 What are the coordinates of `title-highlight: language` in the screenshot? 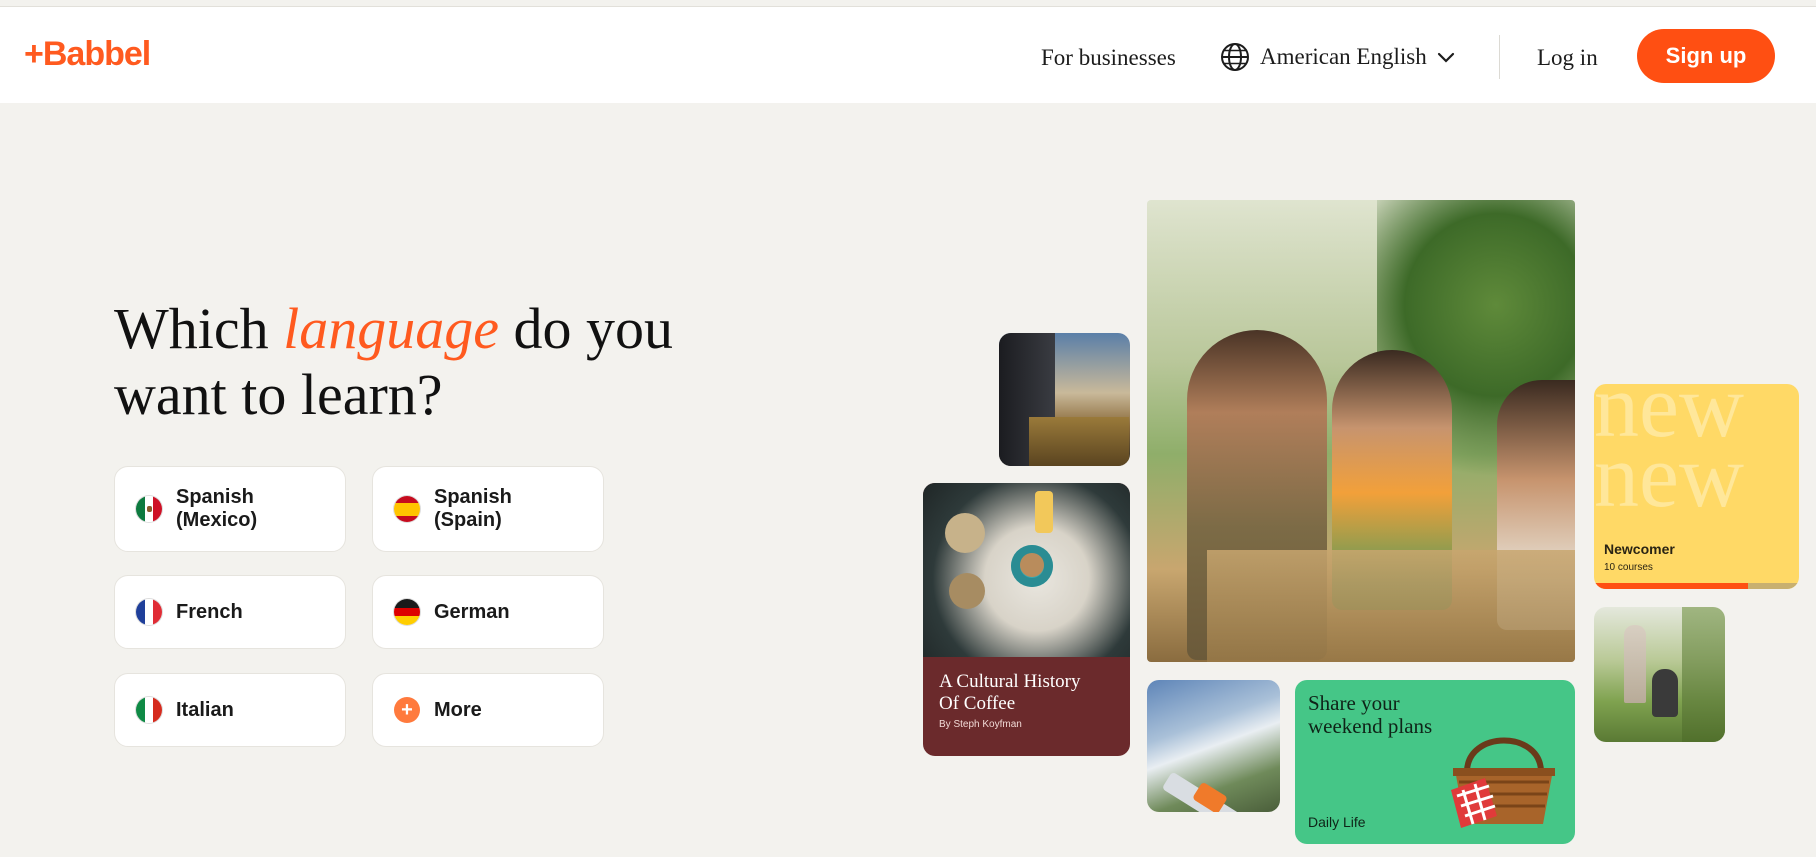 It's located at (391, 328).